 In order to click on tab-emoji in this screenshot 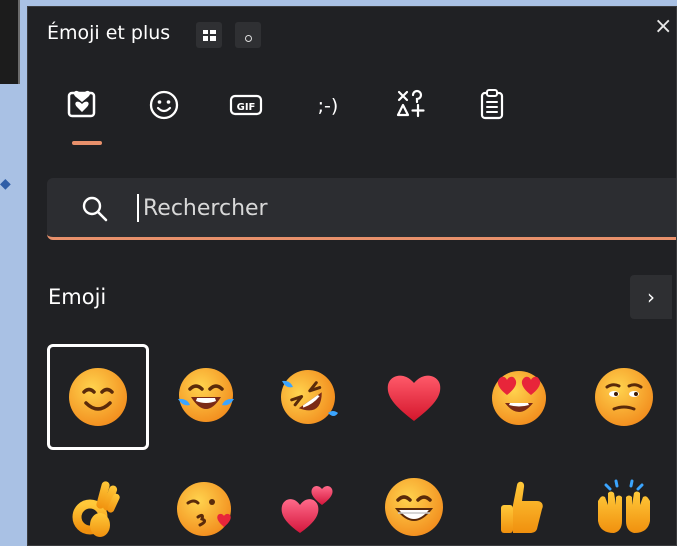, I will do `click(164, 109)`.